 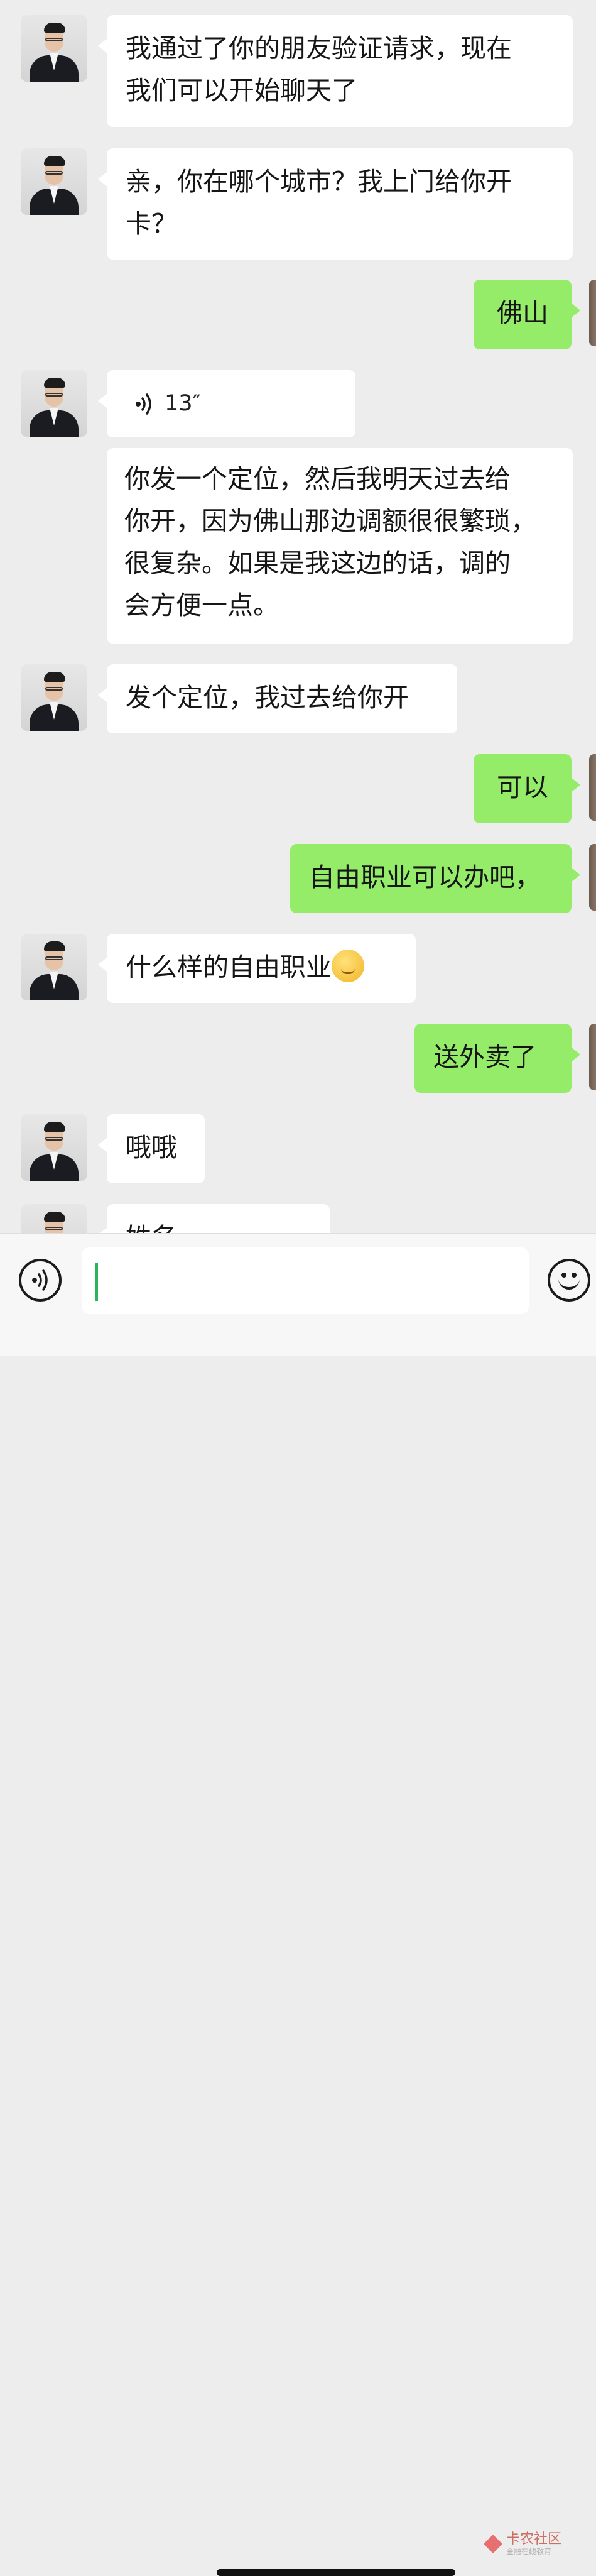 What do you see at coordinates (534, 2539) in the screenshot?
I see `watermark-title: 卡农社区` at bounding box center [534, 2539].